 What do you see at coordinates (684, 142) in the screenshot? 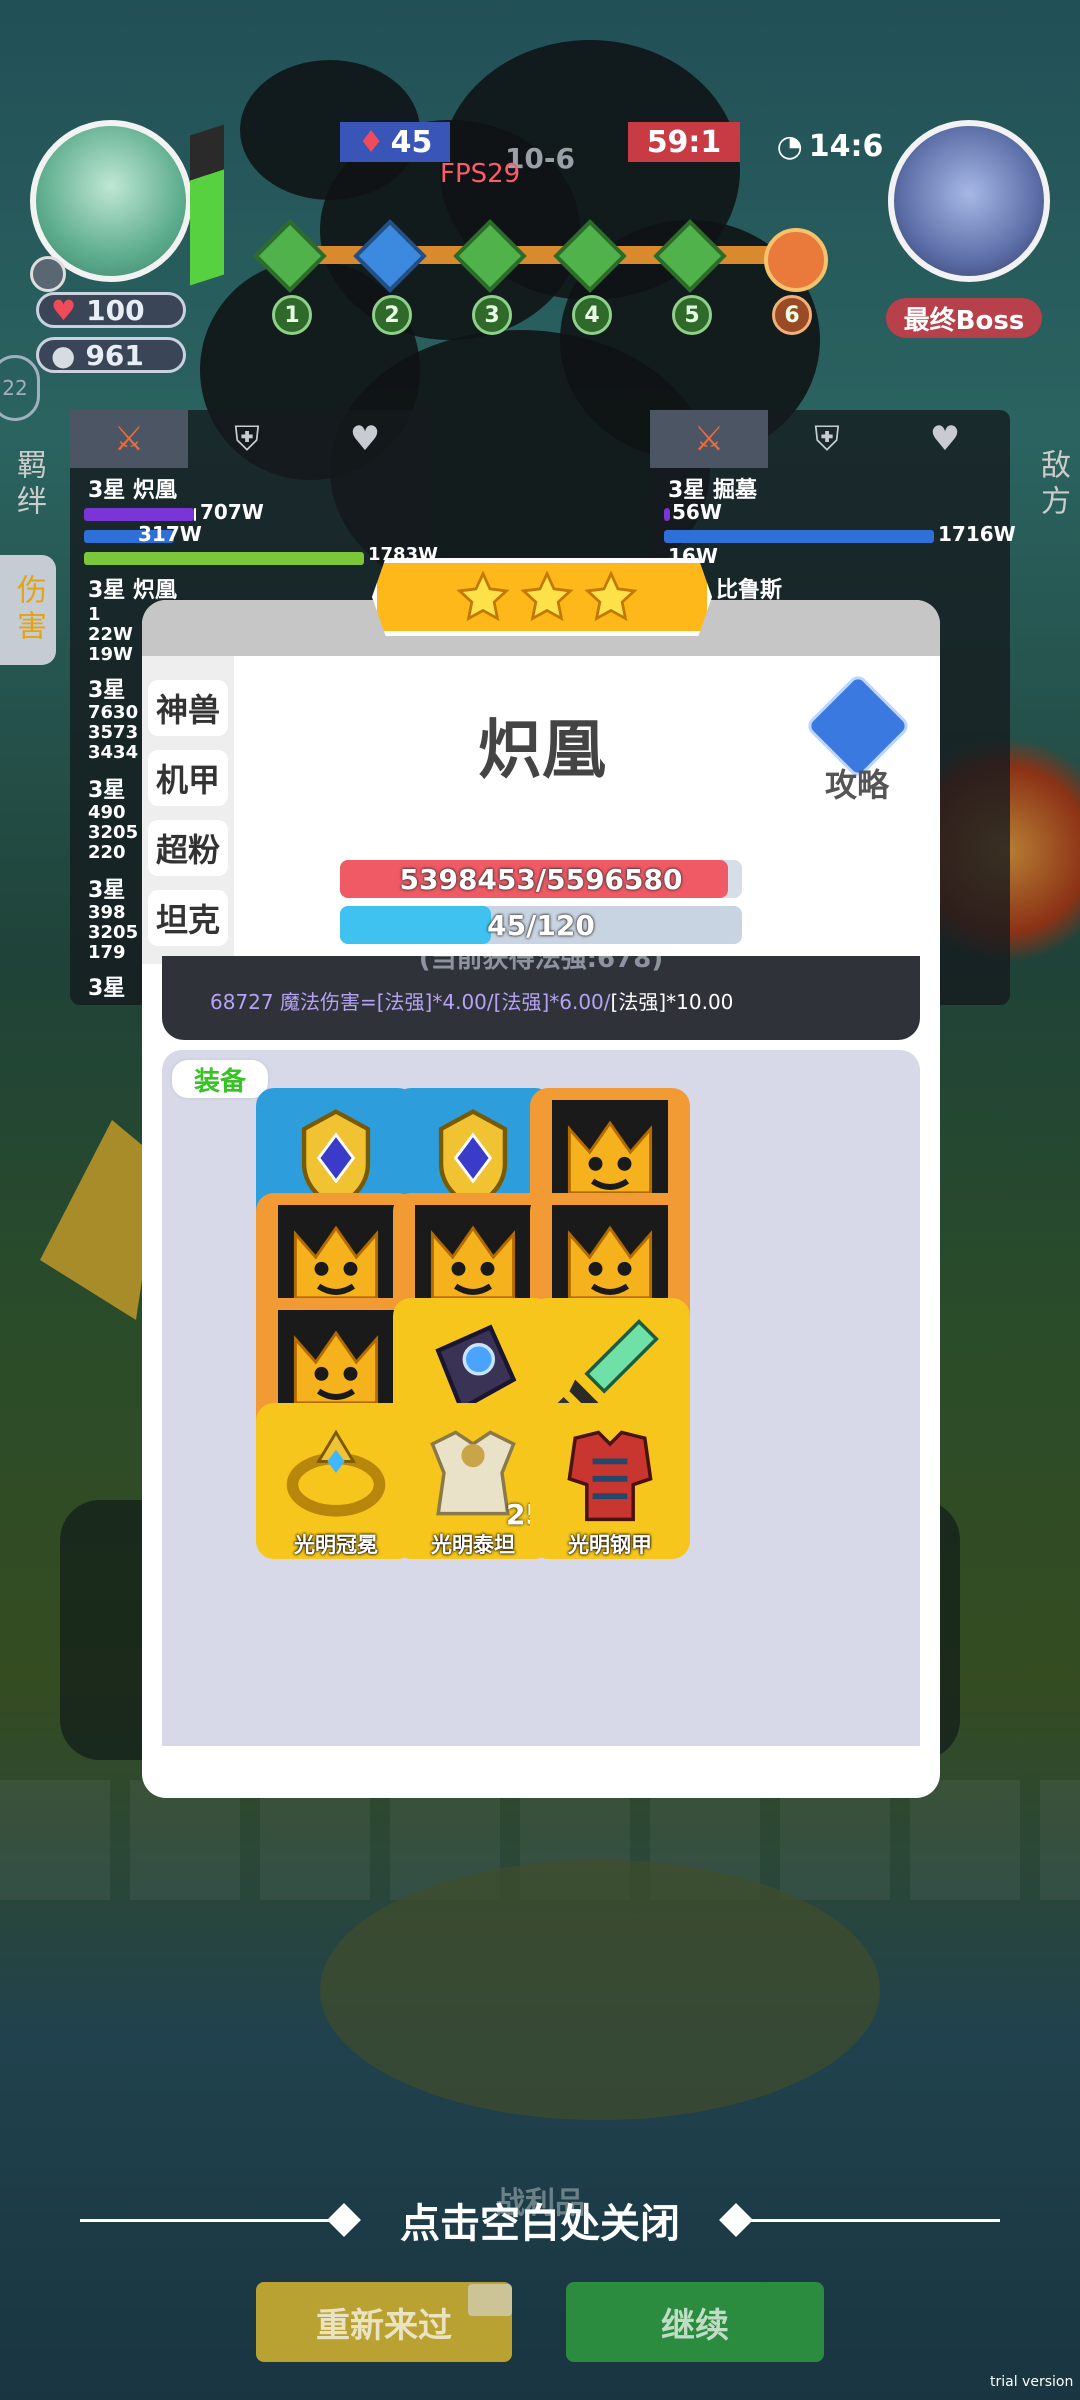
I see `red-score: 59:1` at bounding box center [684, 142].